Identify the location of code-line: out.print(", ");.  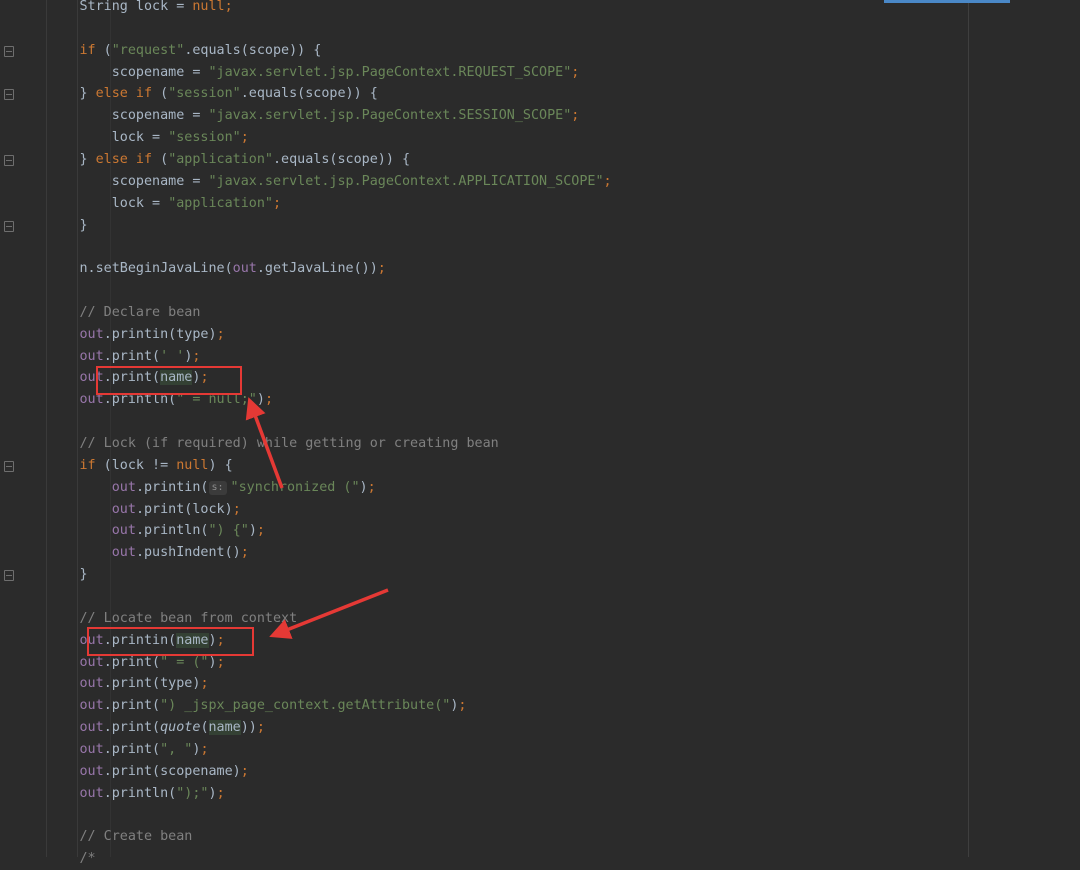
(112, 750).